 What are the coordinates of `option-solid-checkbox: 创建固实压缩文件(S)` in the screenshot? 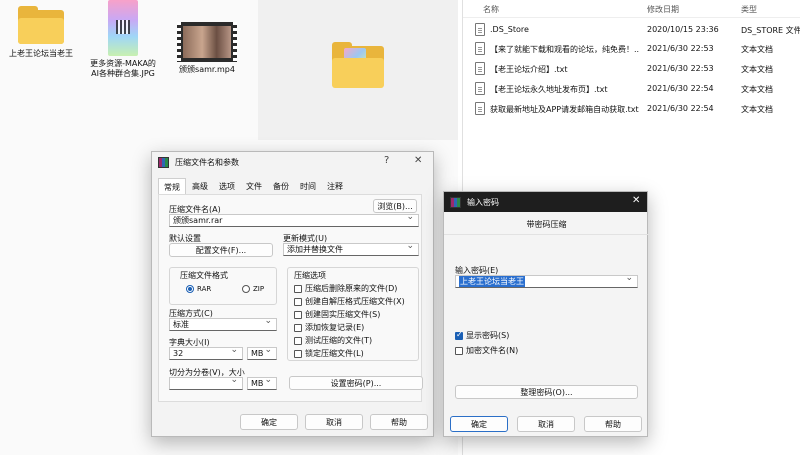 It's located at (337, 314).